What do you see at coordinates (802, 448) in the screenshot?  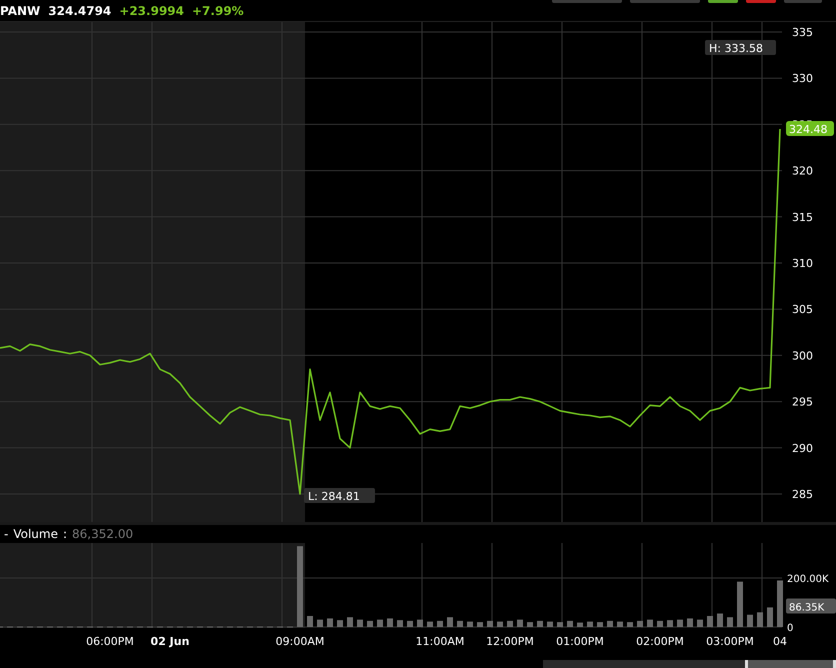 I see `axis-label: 290` at bounding box center [802, 448].